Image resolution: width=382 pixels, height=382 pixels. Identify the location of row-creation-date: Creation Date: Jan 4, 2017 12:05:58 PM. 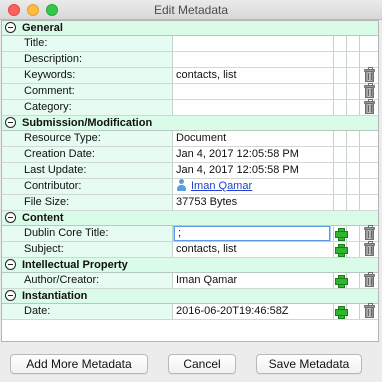
(190, 155).